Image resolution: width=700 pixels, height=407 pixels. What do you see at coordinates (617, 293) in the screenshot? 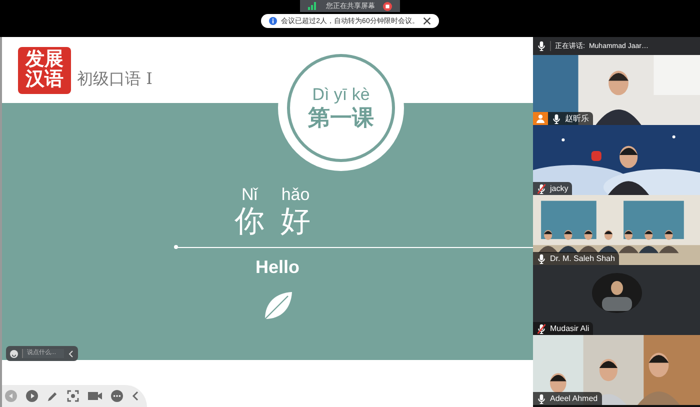
I see `avatar-icon` at bounding box center [617, 293].